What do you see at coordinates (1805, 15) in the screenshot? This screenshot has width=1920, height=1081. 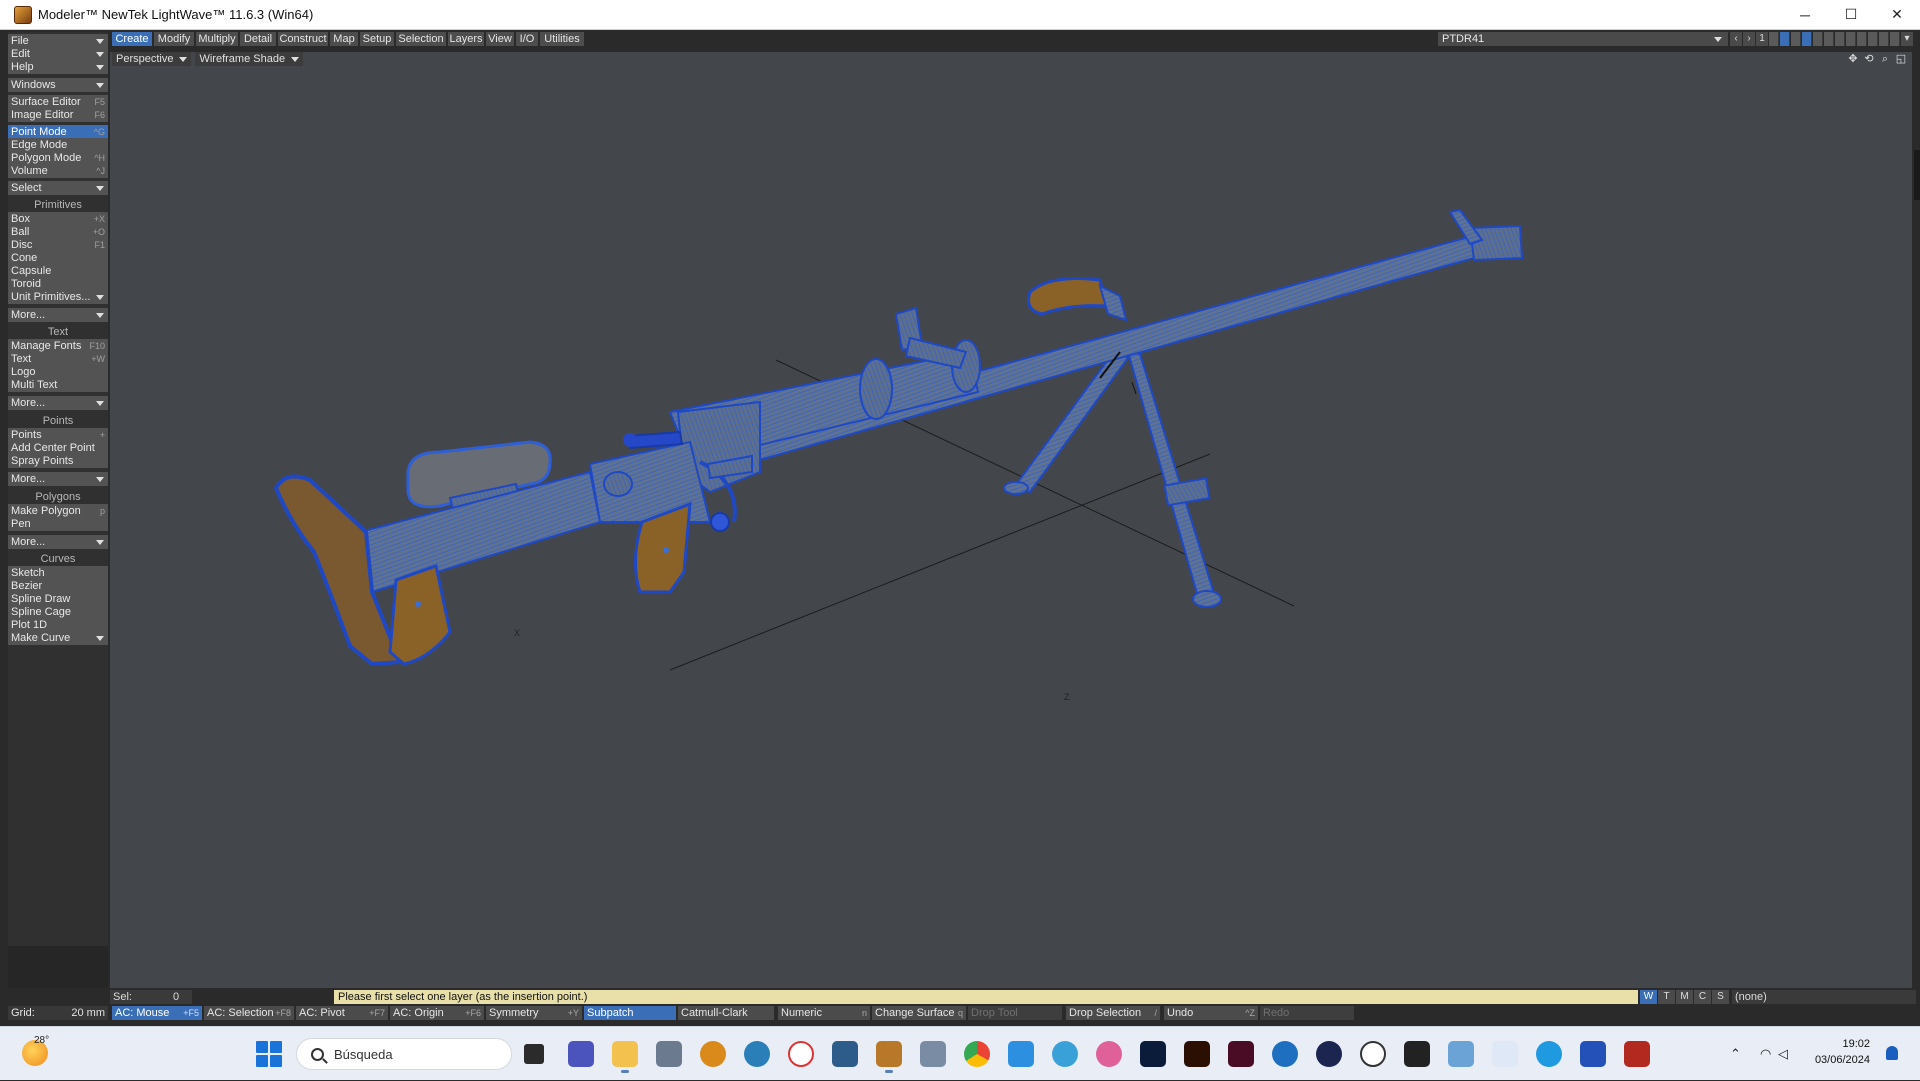 I see `minimize-button: ─` at bounding box center [1805, 15].